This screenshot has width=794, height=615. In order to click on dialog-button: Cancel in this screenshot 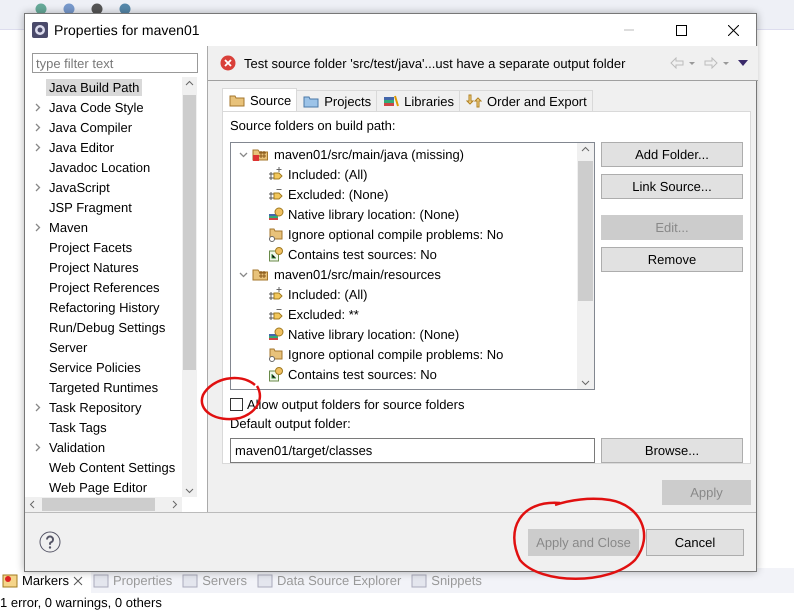, I will do `click(695, 542)`.